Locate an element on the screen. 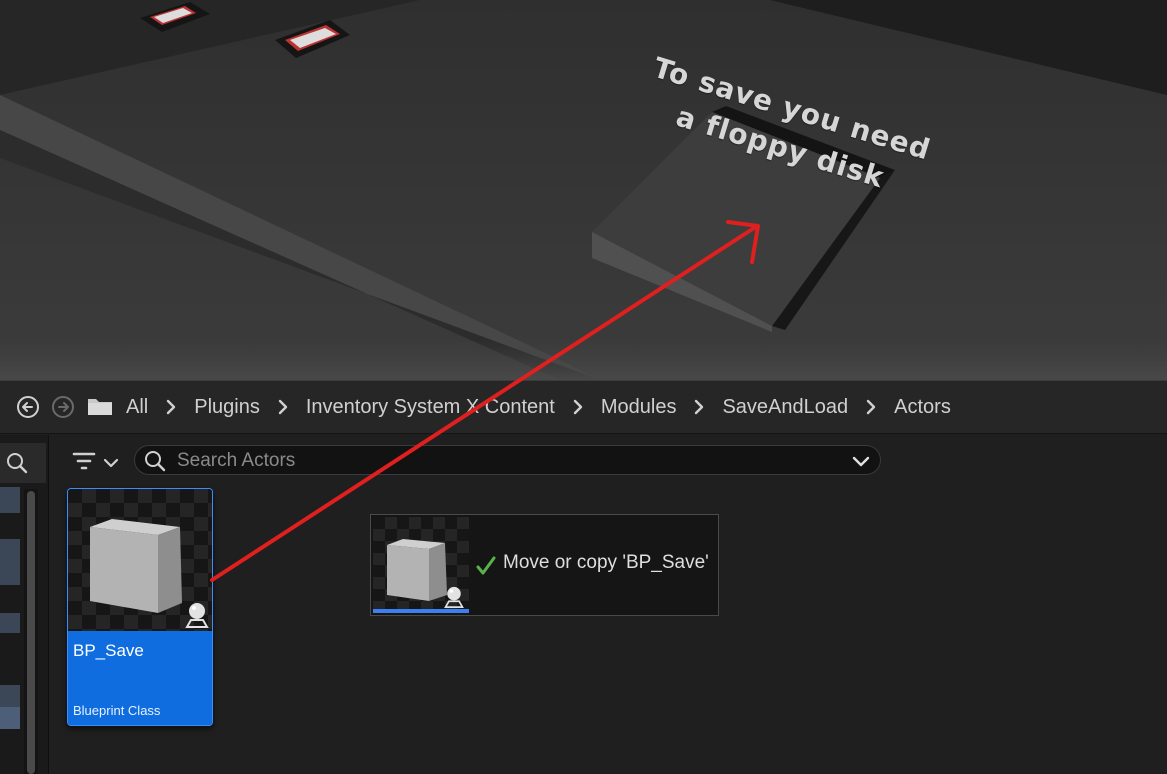 This screenshot has width=1167, height=774. asset-thumbnail is located at coordinates (140, 560).